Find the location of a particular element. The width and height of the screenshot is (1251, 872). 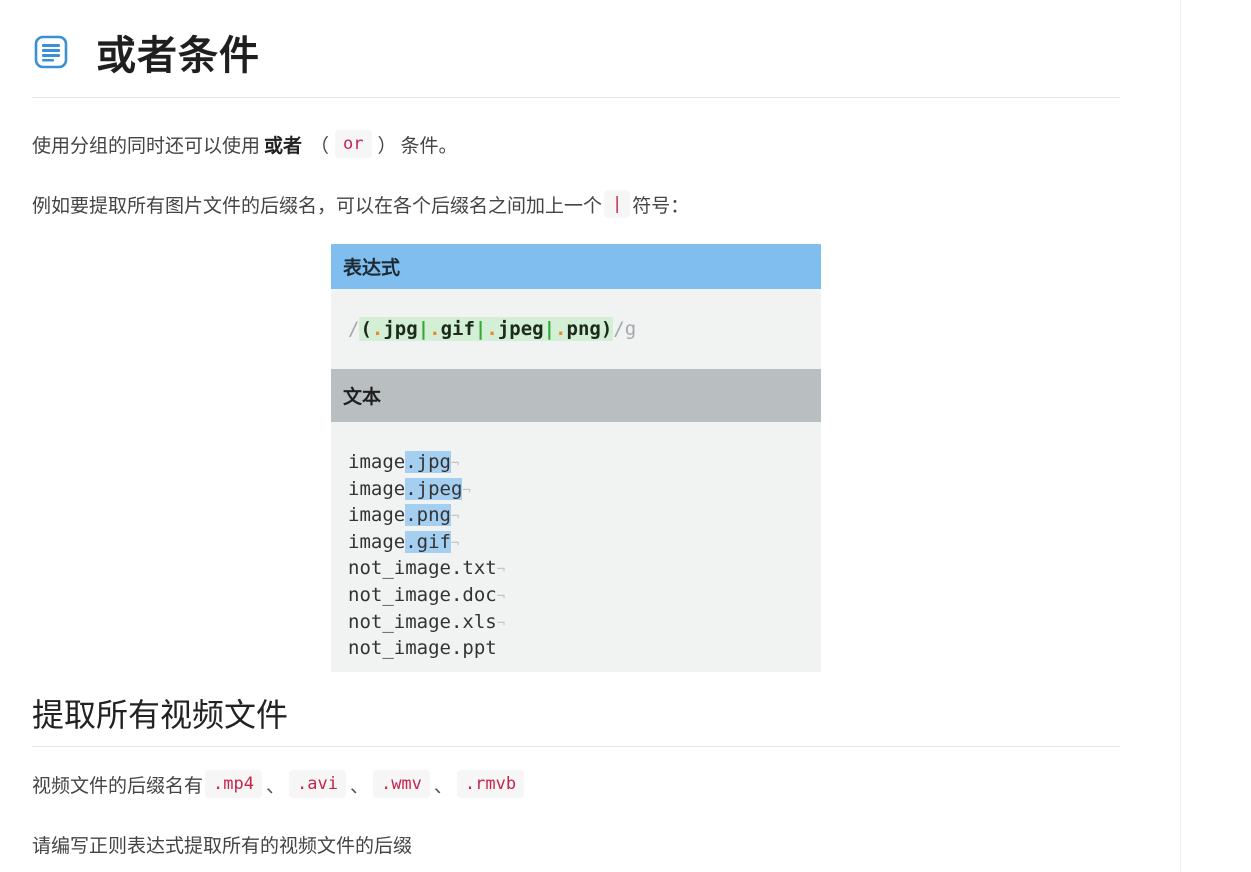

example-tail: 符号： is located at coordinates (661, 205).